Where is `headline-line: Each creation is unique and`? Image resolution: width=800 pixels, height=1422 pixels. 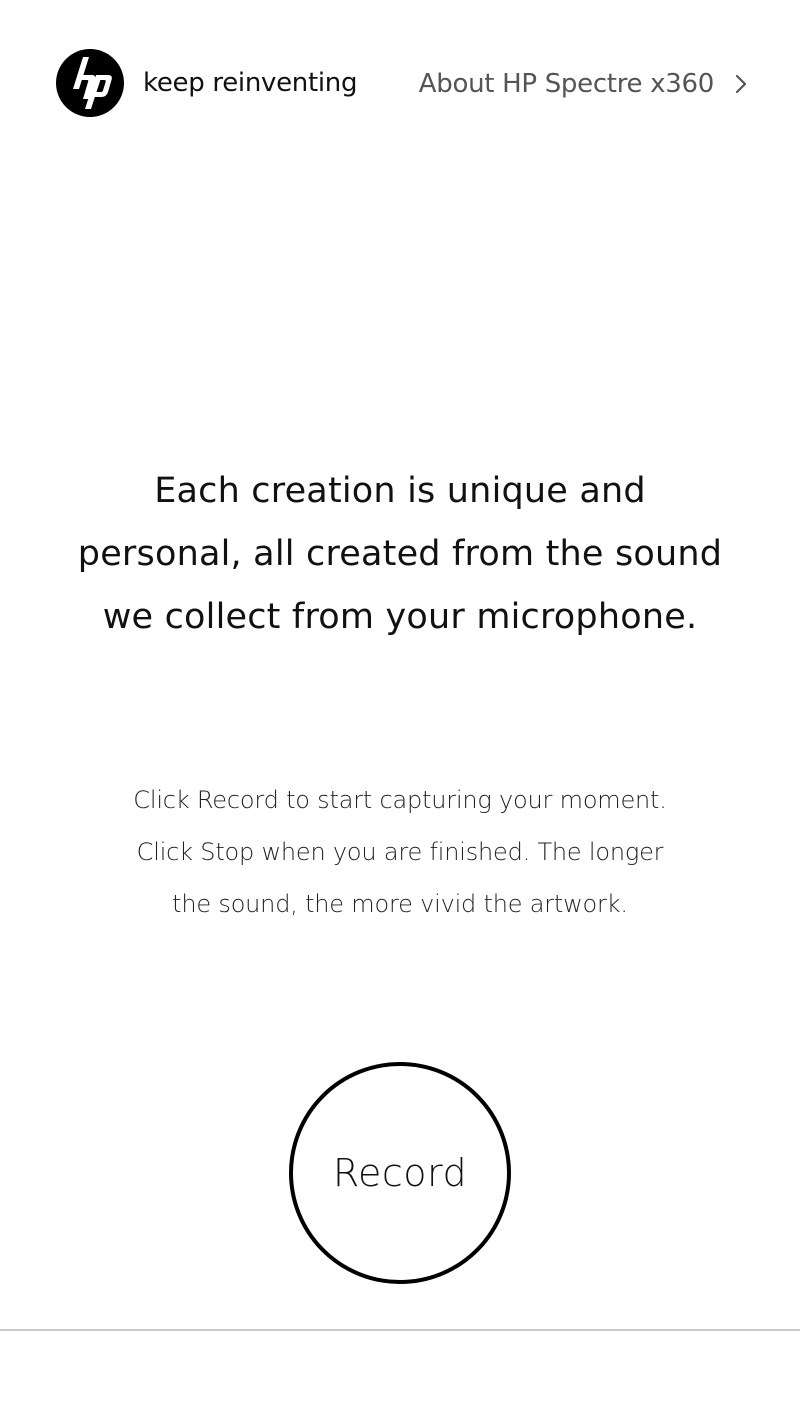 headline-line: Each creation is unique and is located at coordinates (400, 491).